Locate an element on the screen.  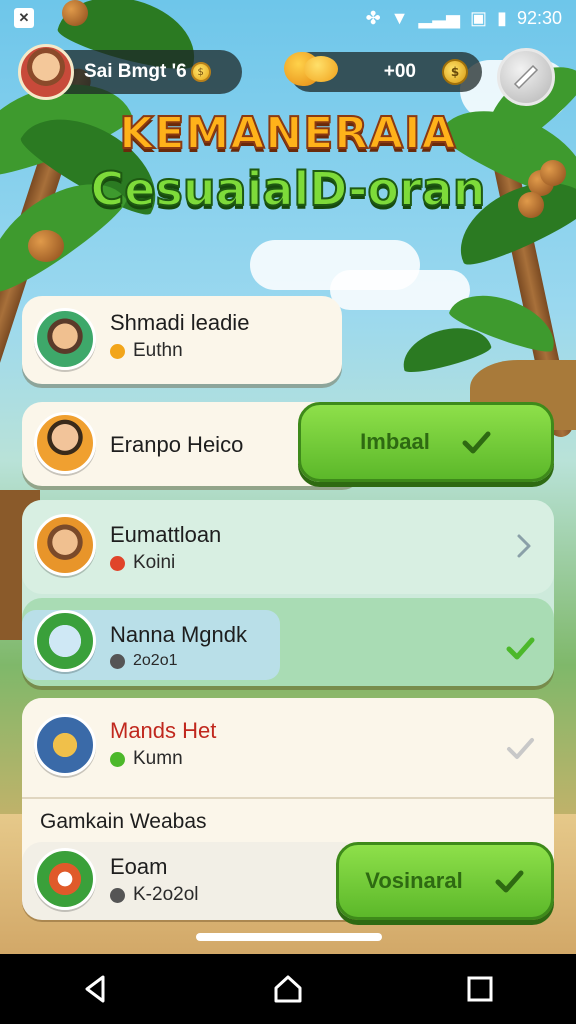
clock: 92:30 is located at coordinates (539, 17).